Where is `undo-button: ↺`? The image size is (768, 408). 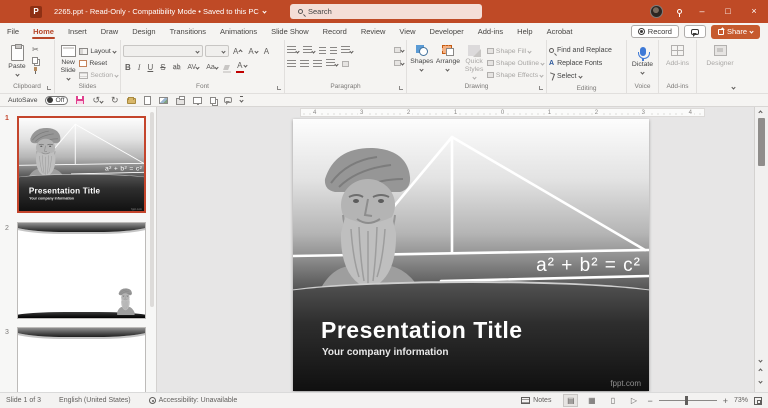
undo-button: ↺ is located at coordinates (98, 100).